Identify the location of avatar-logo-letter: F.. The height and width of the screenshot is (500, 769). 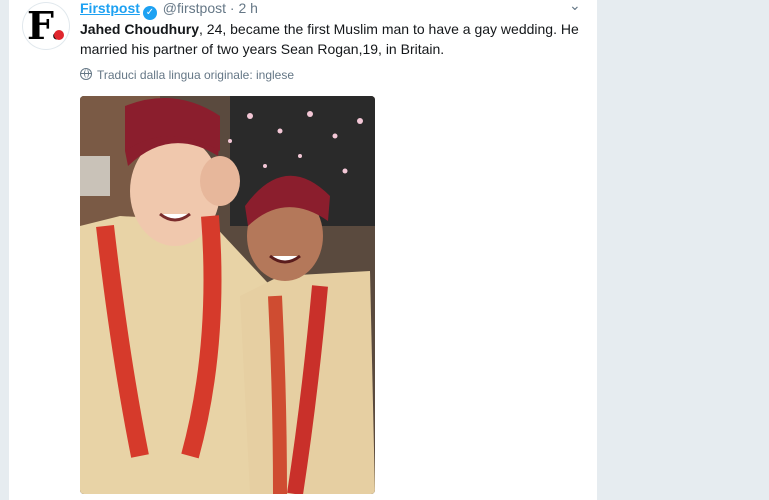
(45, 25).